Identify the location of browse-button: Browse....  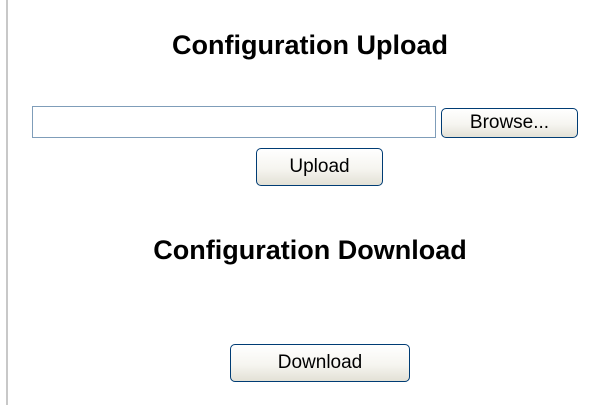
(509, 123).